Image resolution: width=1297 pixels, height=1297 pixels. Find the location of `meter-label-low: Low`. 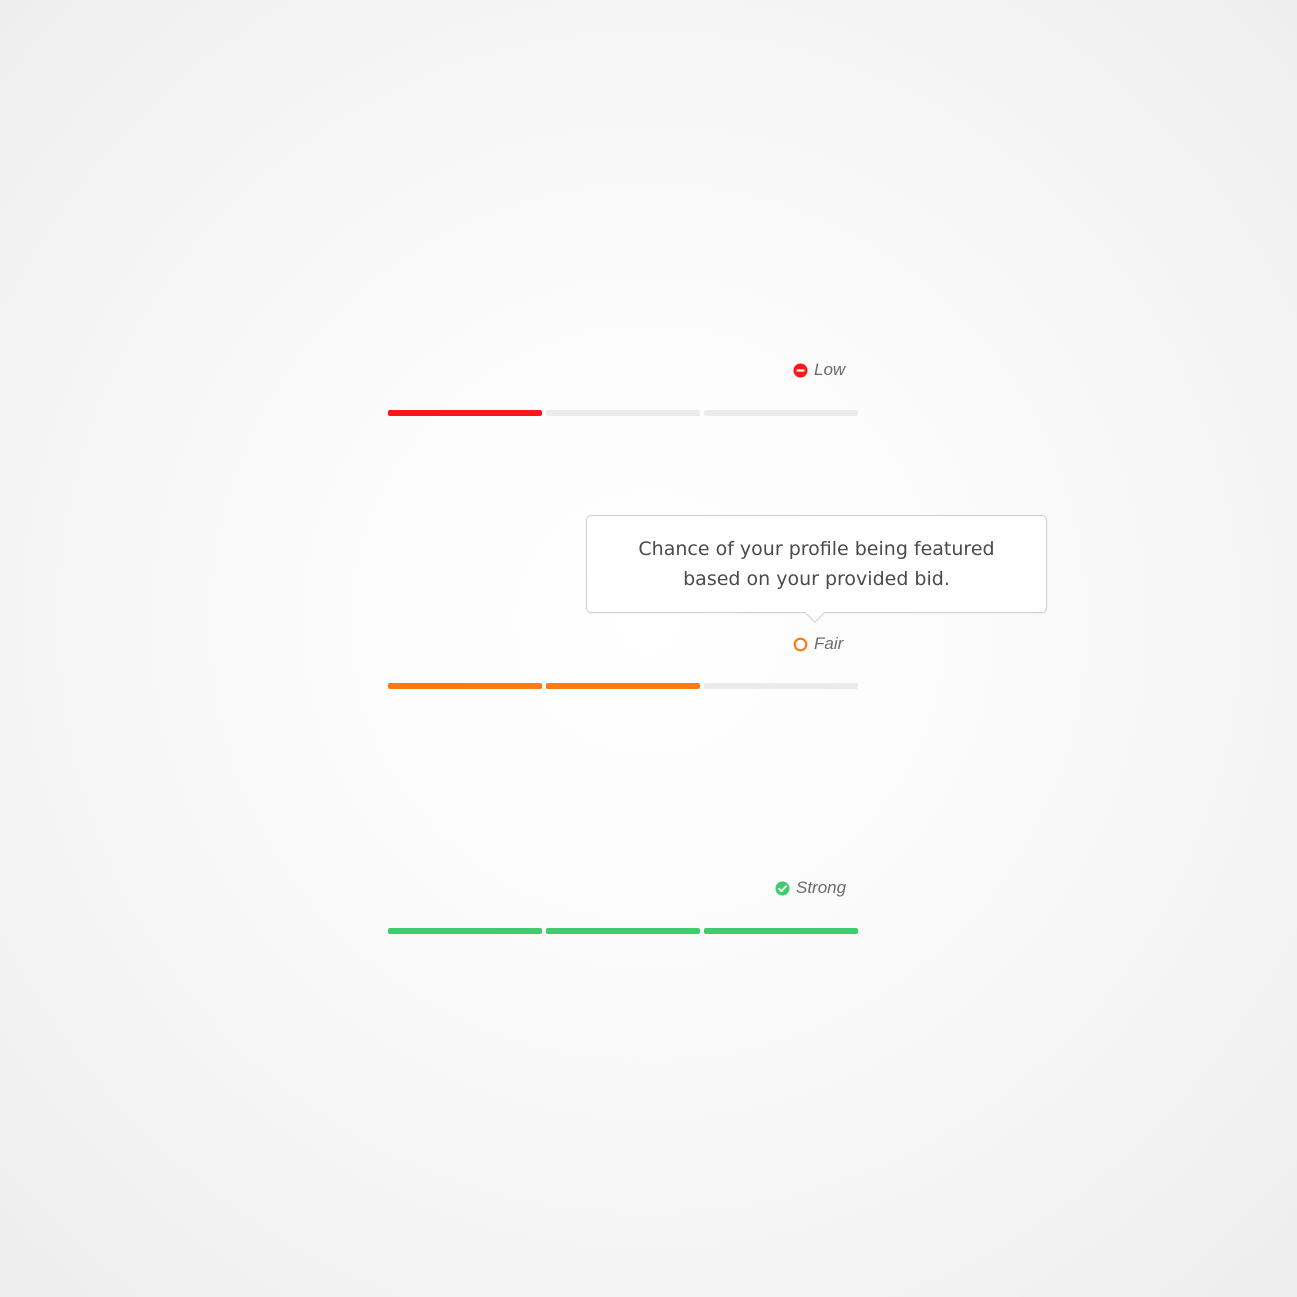

meter-label-low: Low is located at coordinates (819, 370).